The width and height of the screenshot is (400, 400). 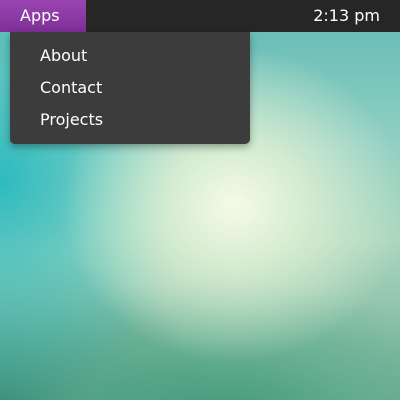 I want to click on top-panel: Apps 2:13 pm, so click(x=200, y=16).